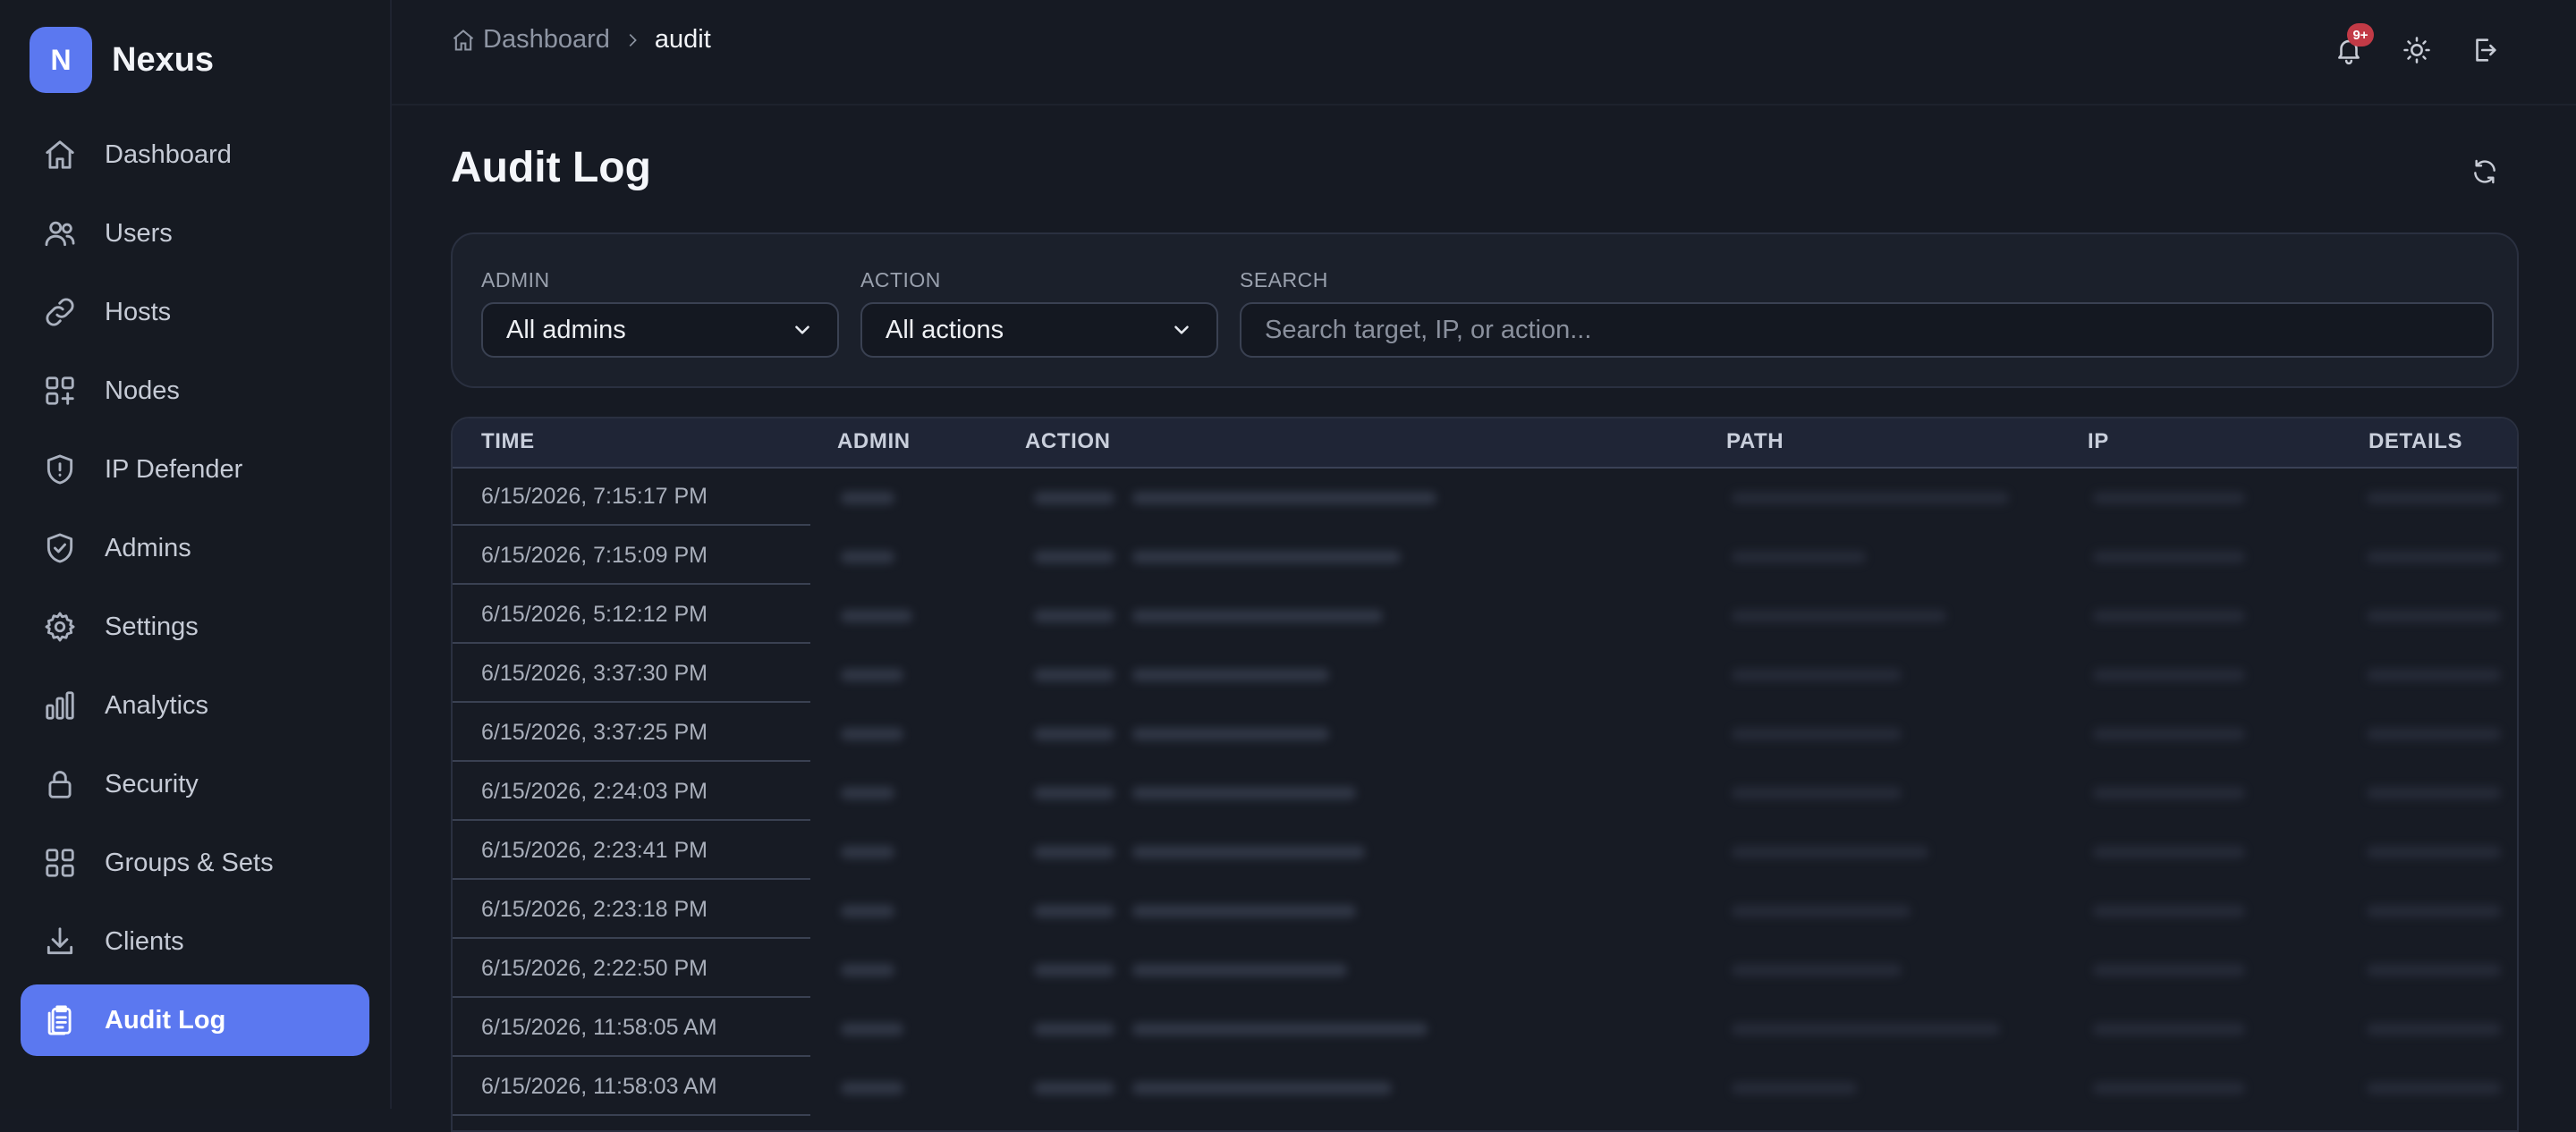 The image size is (2576, 1132). I want to click on table-row: 6/15/2026, 5:12:12 PM, so click(1485, 616).